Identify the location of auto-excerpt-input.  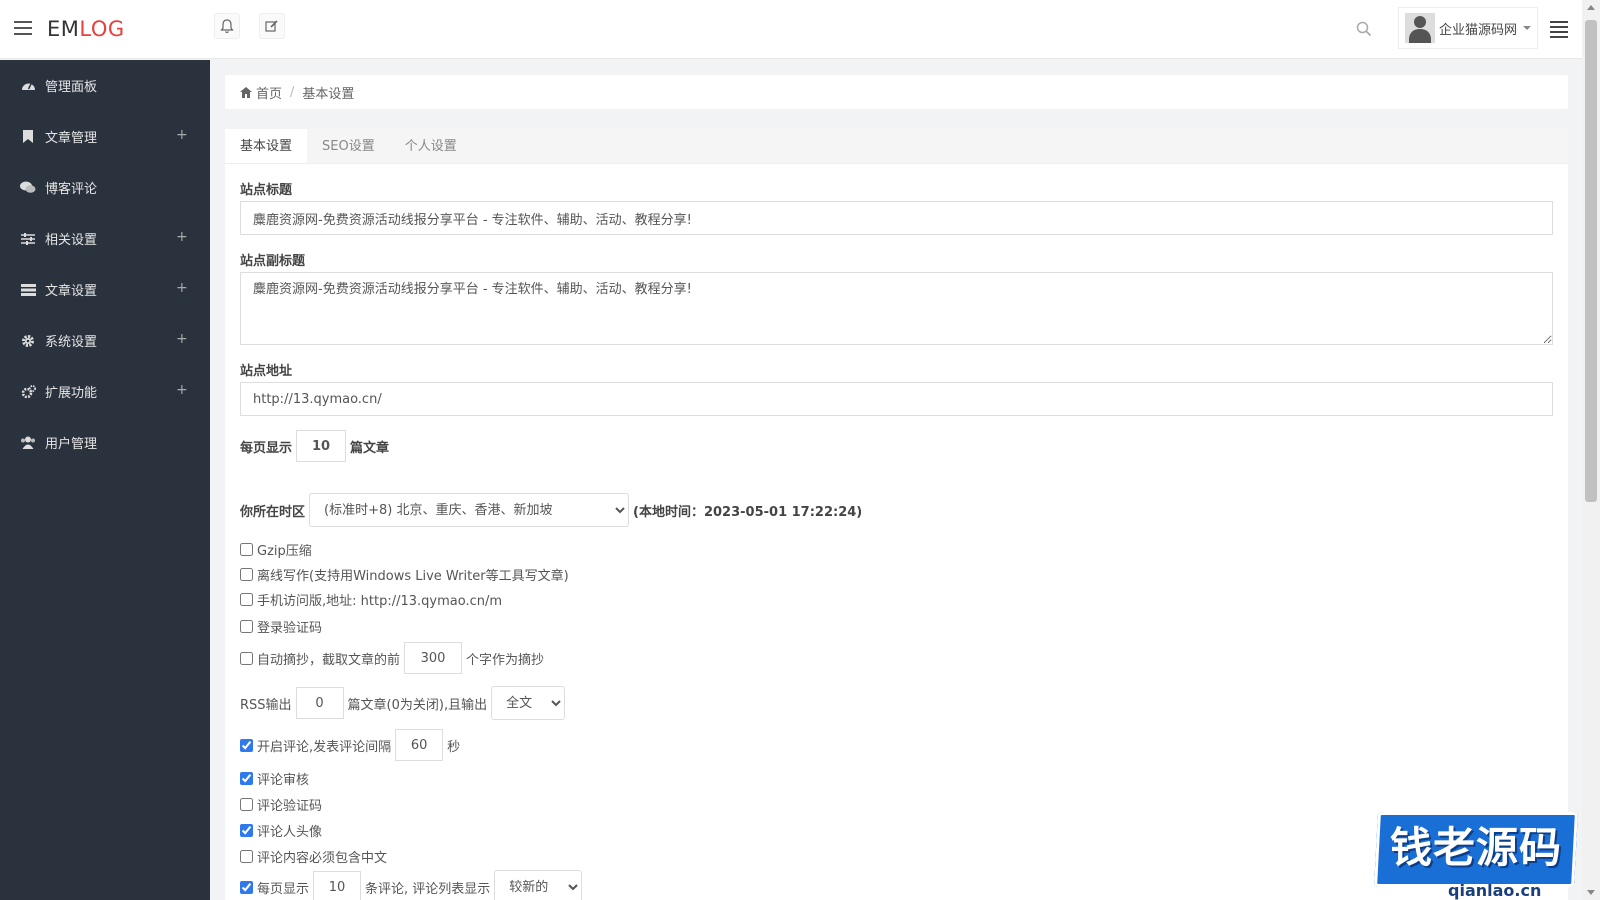
(433, 658).